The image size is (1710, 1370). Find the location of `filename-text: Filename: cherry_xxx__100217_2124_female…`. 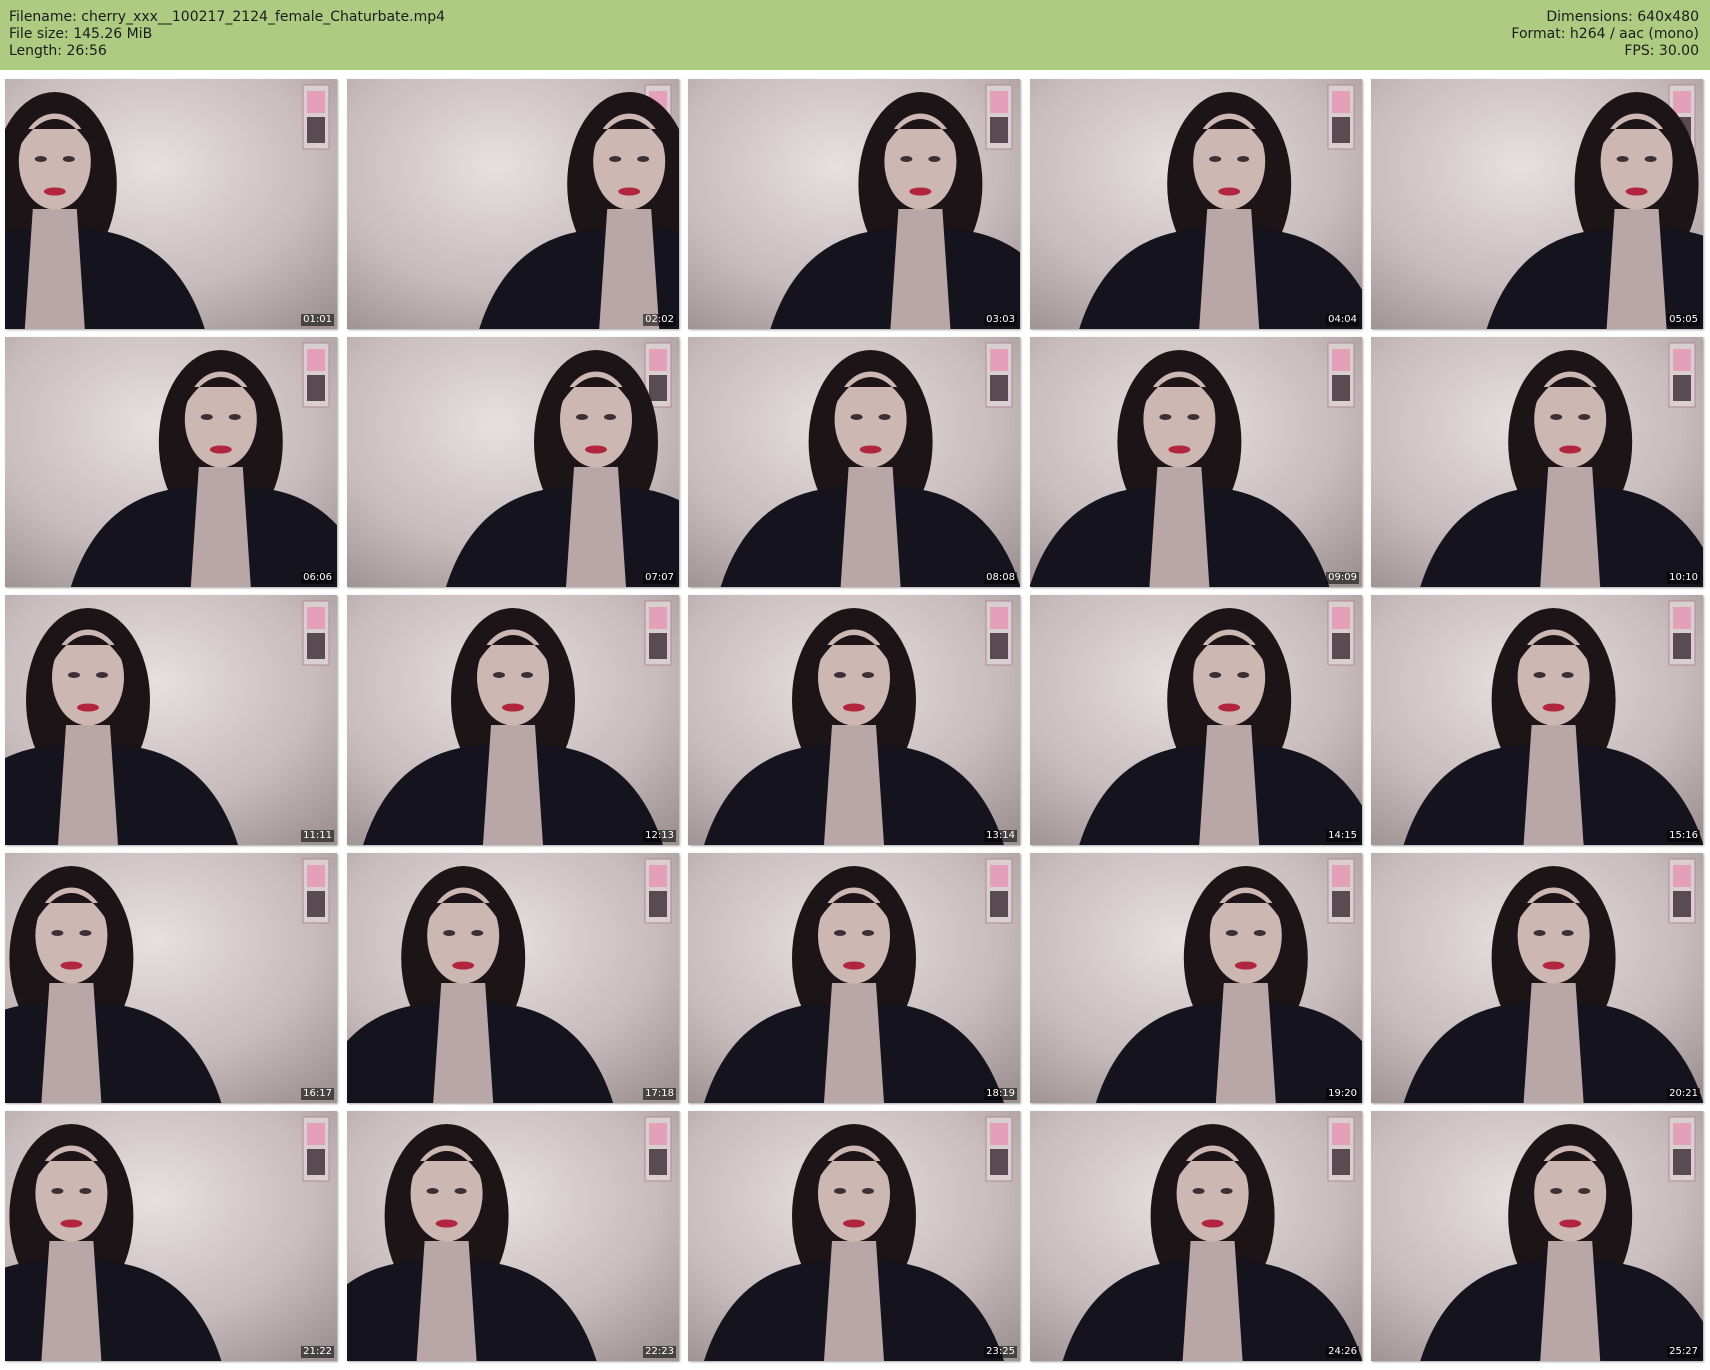

filename-text: Filename: cherry_xxx__100217_2124_female… is located at coordinates (227, 17).